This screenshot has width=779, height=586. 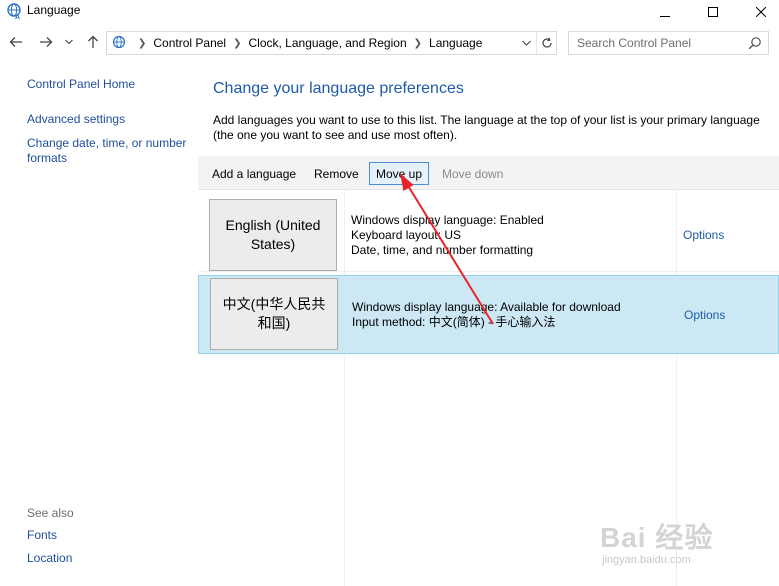 I want to click on move-up-button: Move up, so click(x=399, y=173).